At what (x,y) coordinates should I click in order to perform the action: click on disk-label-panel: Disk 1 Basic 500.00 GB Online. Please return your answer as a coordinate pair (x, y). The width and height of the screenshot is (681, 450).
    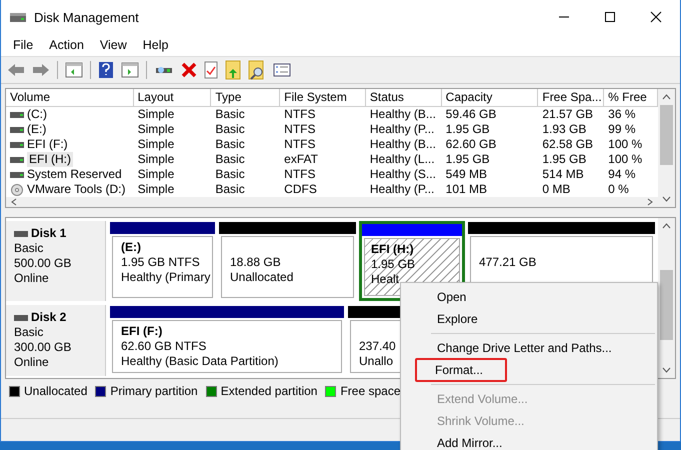
    Looking at the image, I should click on (56, 261).